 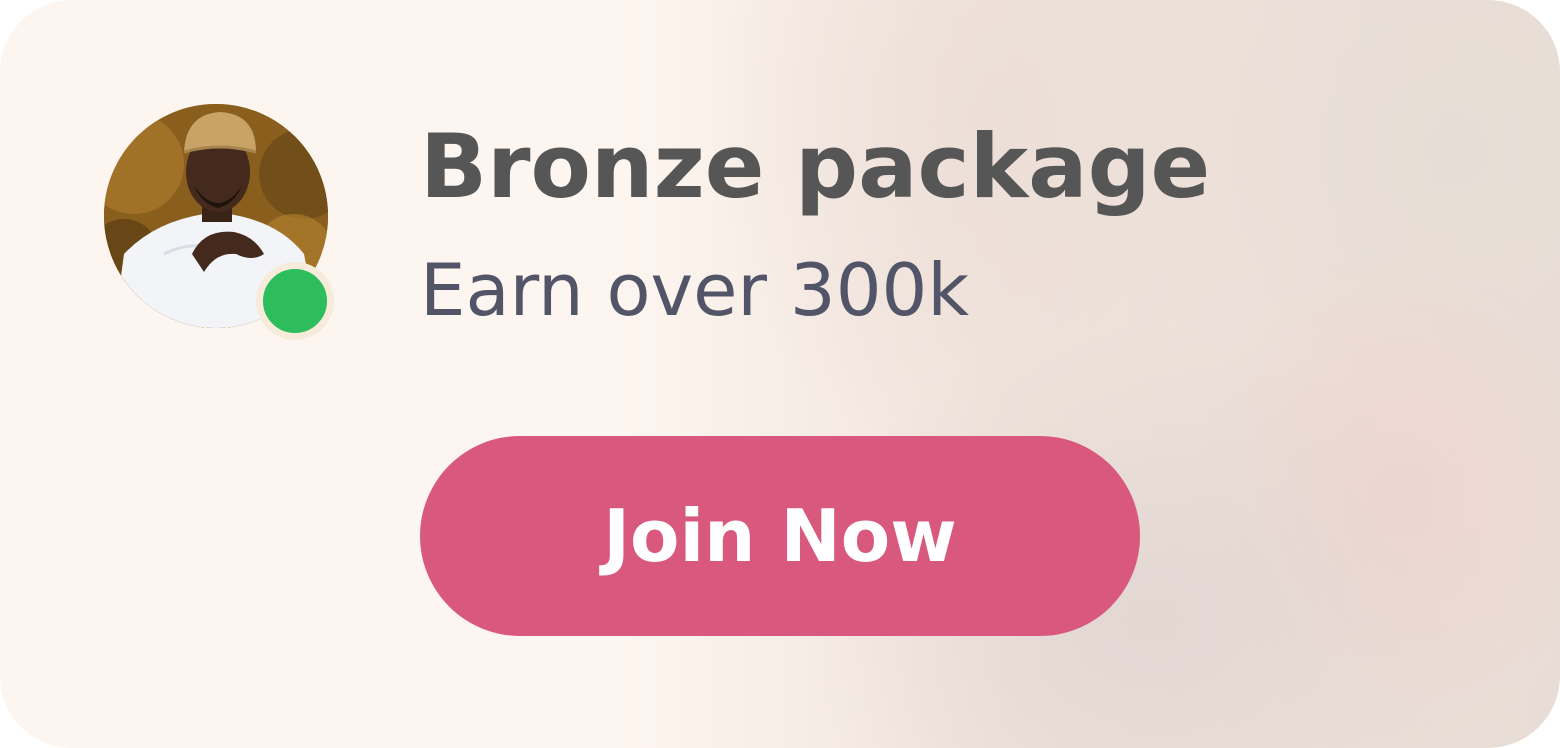 What do you see at coordinates (695, 290) in the screenshot?
I see `package-earnings: Earn over 300k` at bounding box center [695, 290].